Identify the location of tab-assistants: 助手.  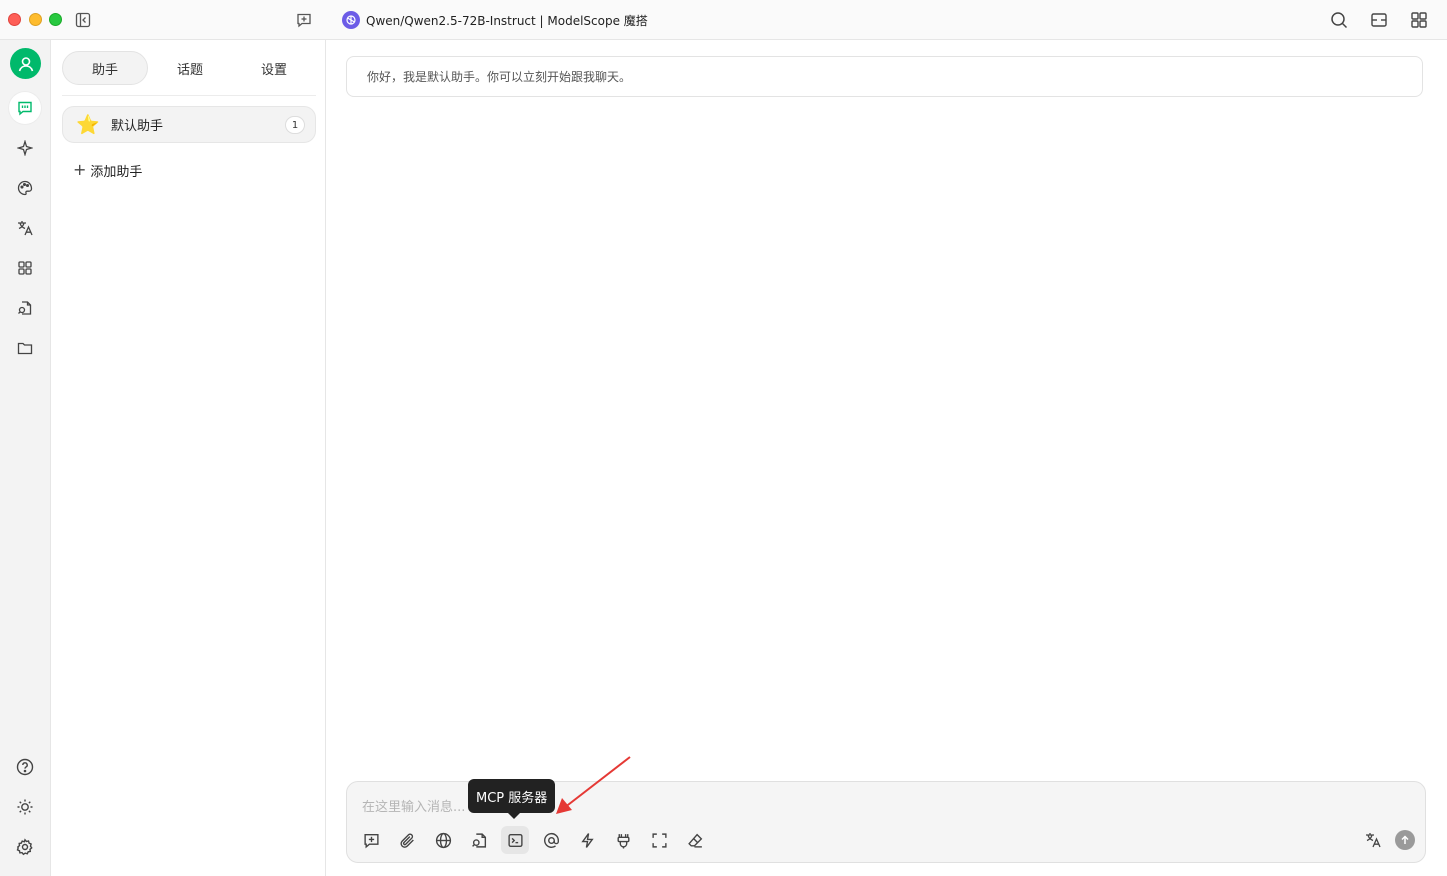
(105, 68).